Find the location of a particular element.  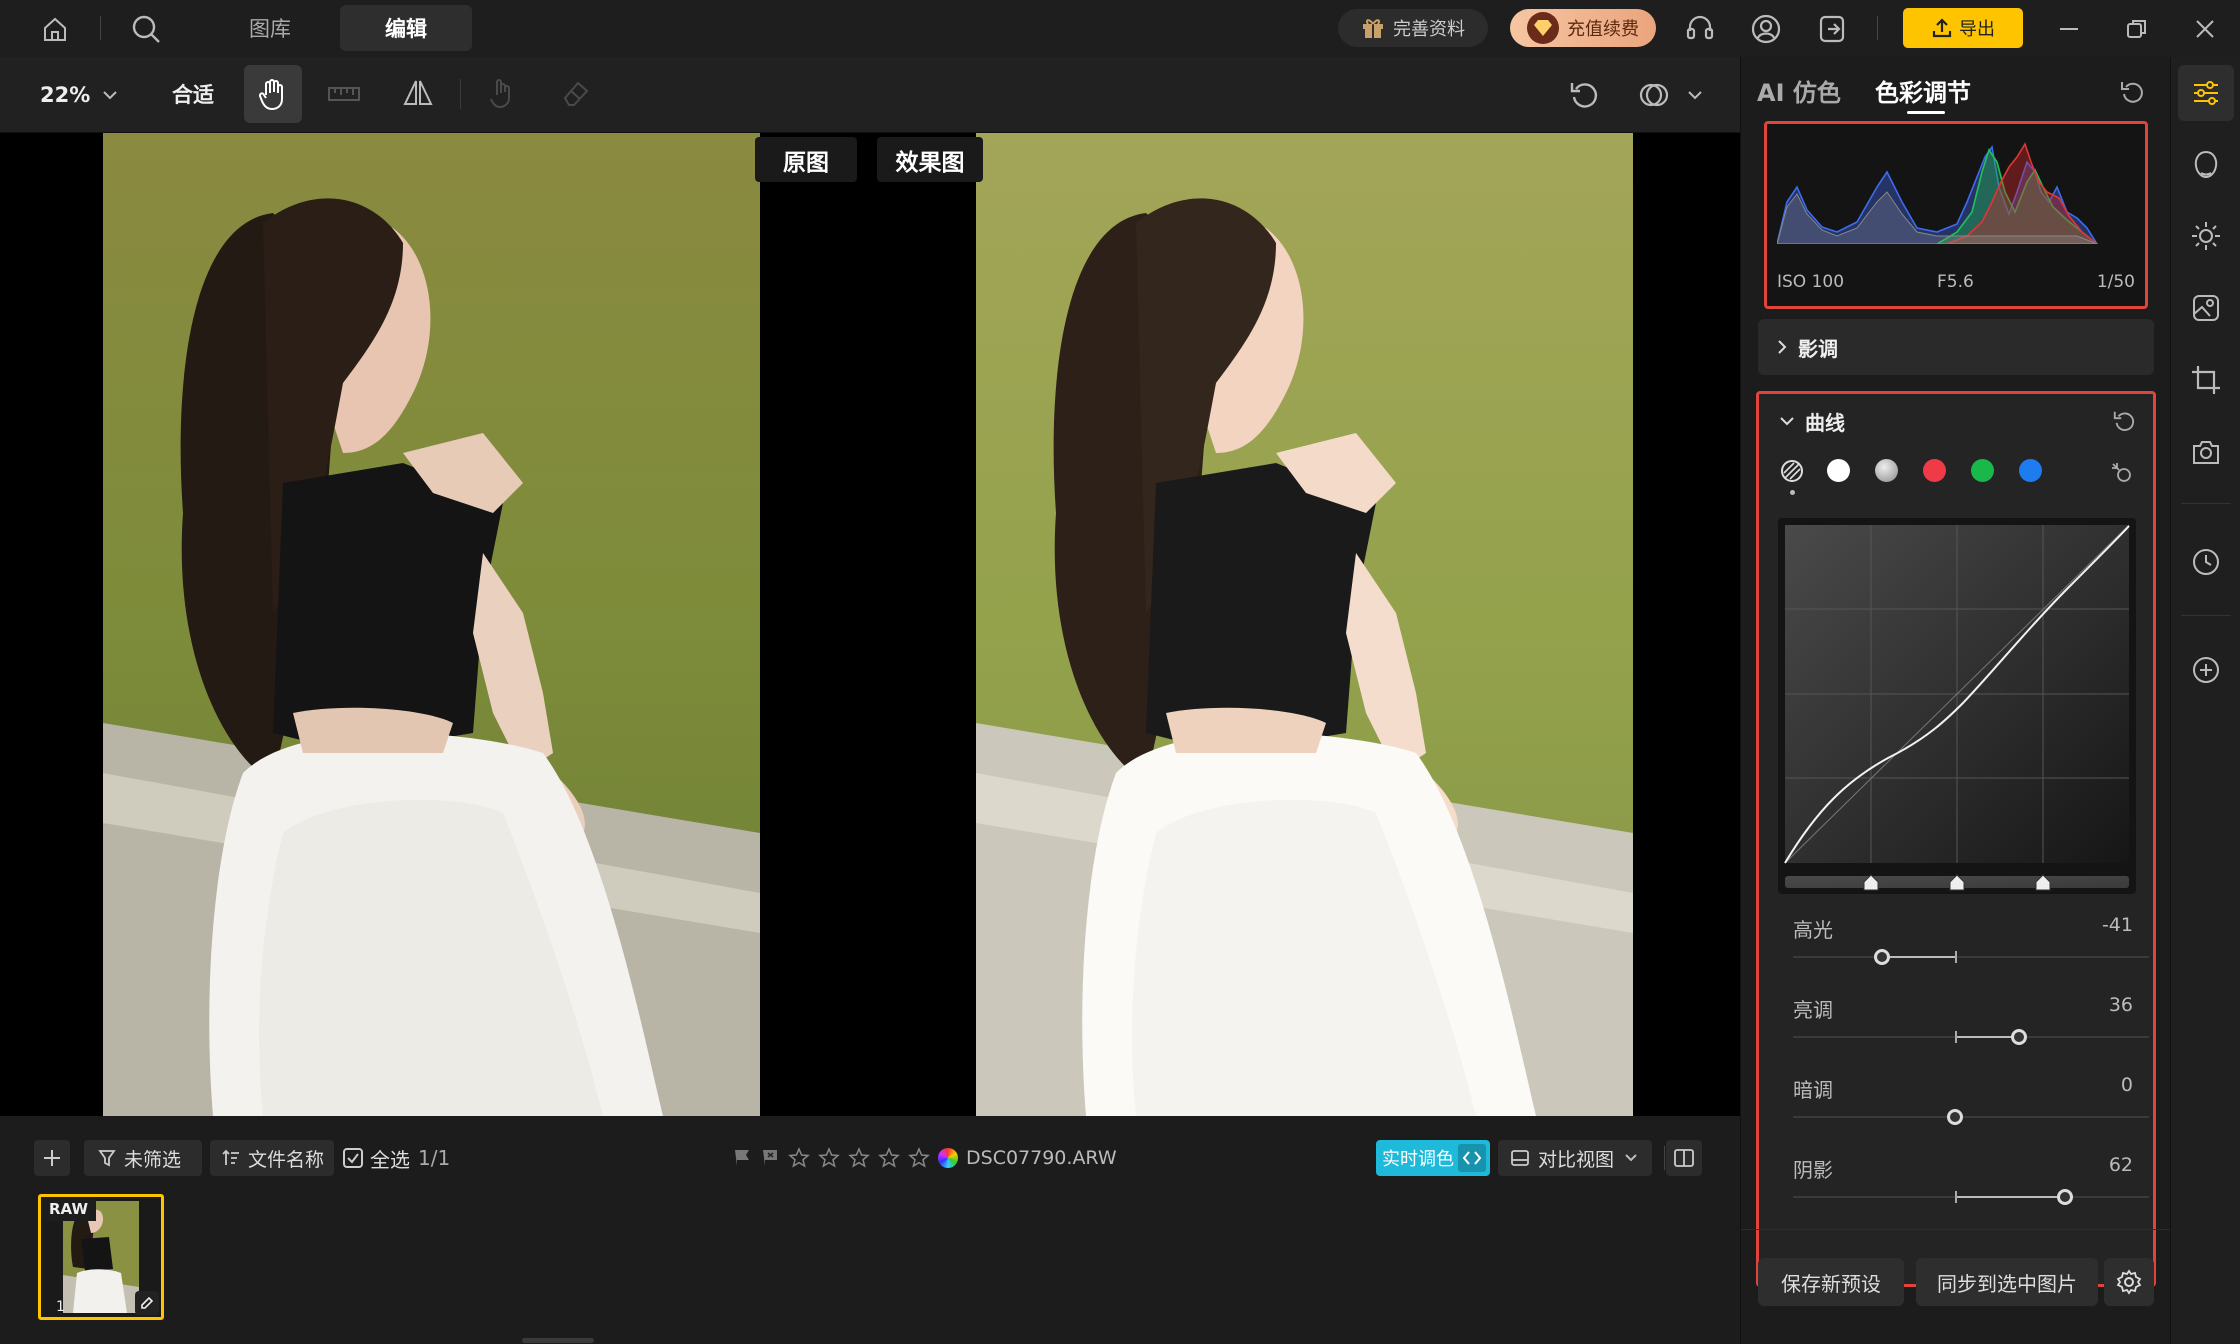

sort-button: 文件名称 is located at coordinates (272, 1158).